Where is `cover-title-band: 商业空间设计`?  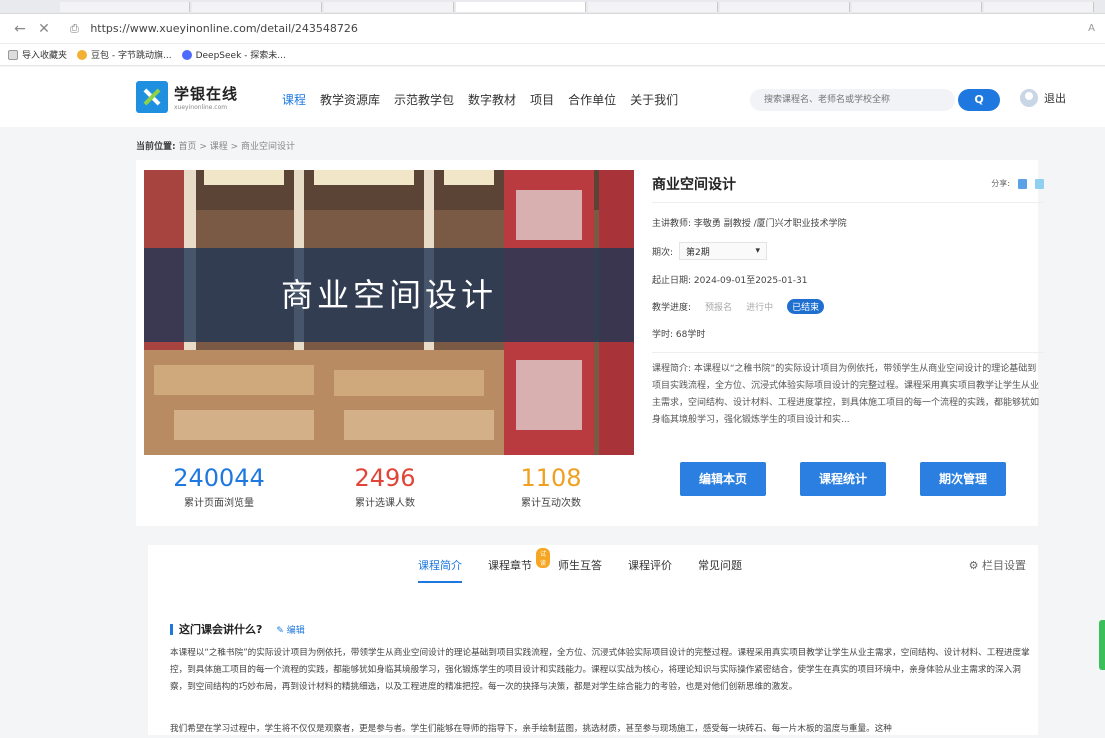 cover-title-band: 商业空间设计 is located at coordinates (389, 295).